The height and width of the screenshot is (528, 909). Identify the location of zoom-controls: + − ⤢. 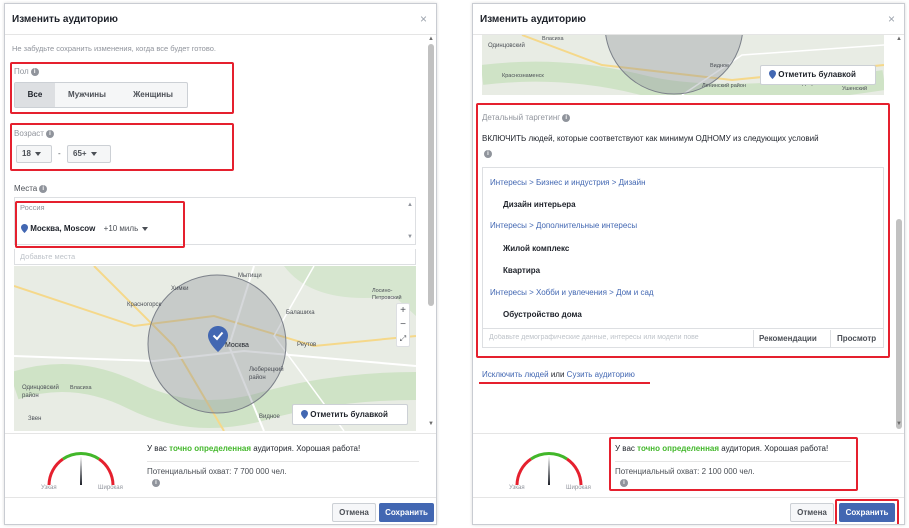
(403, 325).